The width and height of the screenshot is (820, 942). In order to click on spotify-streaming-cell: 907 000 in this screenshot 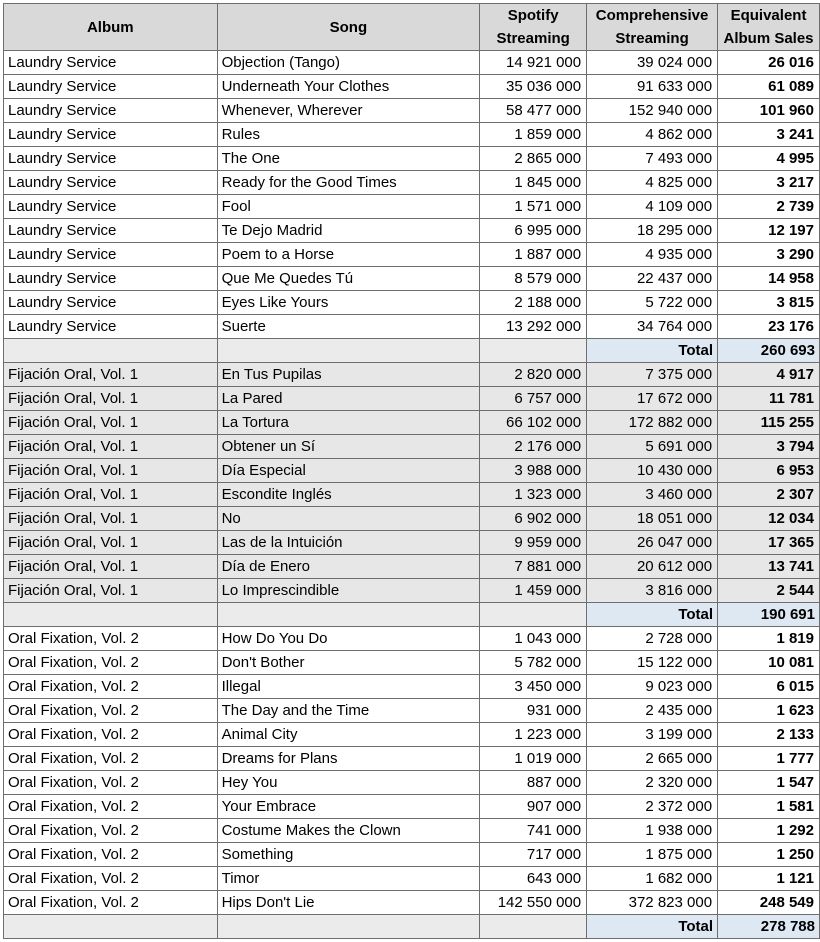, I will do `click(533, 806)`.